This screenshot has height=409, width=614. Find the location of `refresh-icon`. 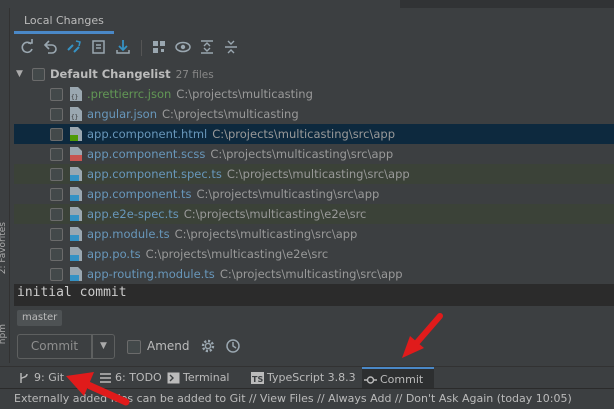

refresh-icon is located at coordinates (27, 47).